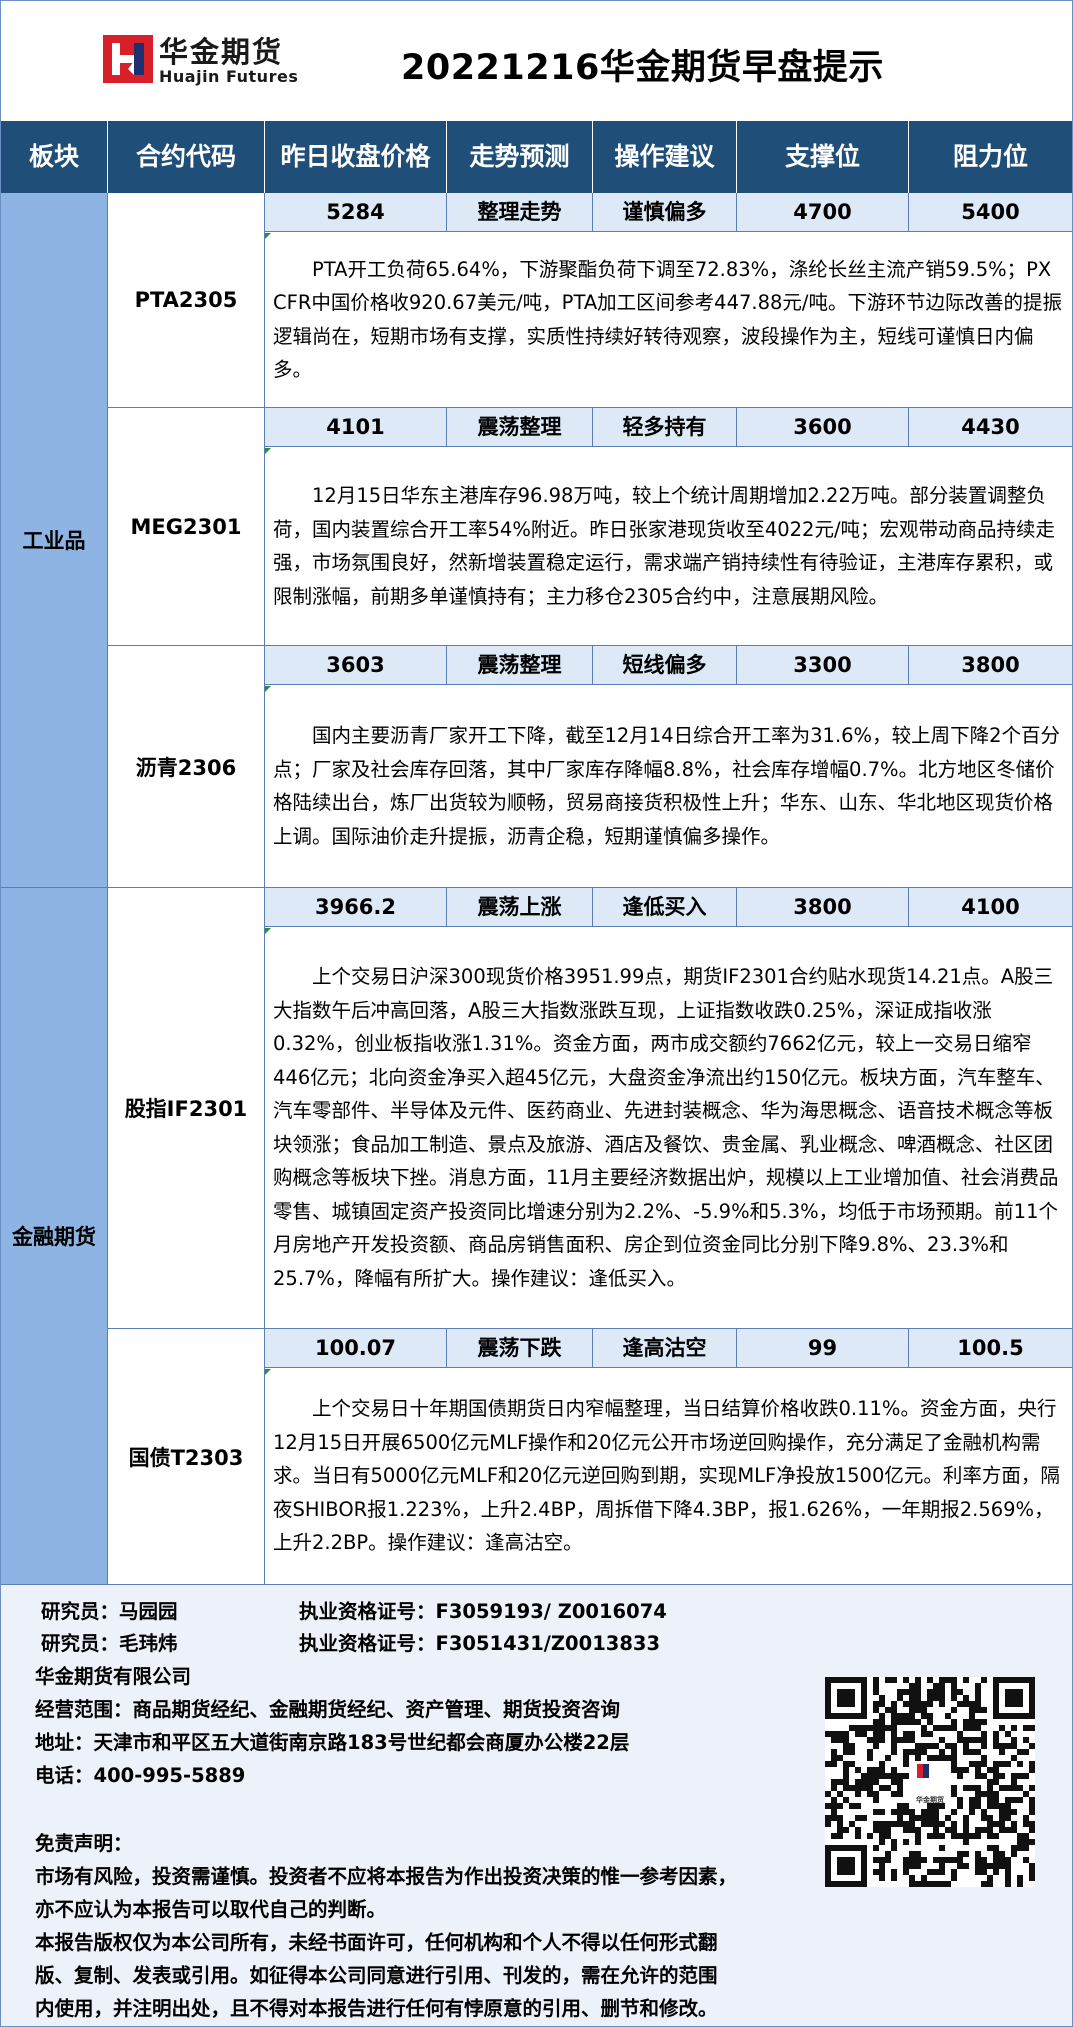 Image resolution: width=1073 pixels, height=2027 pixels. I want to click on contract-code-cell: 沥青2306, so click(186, 767).